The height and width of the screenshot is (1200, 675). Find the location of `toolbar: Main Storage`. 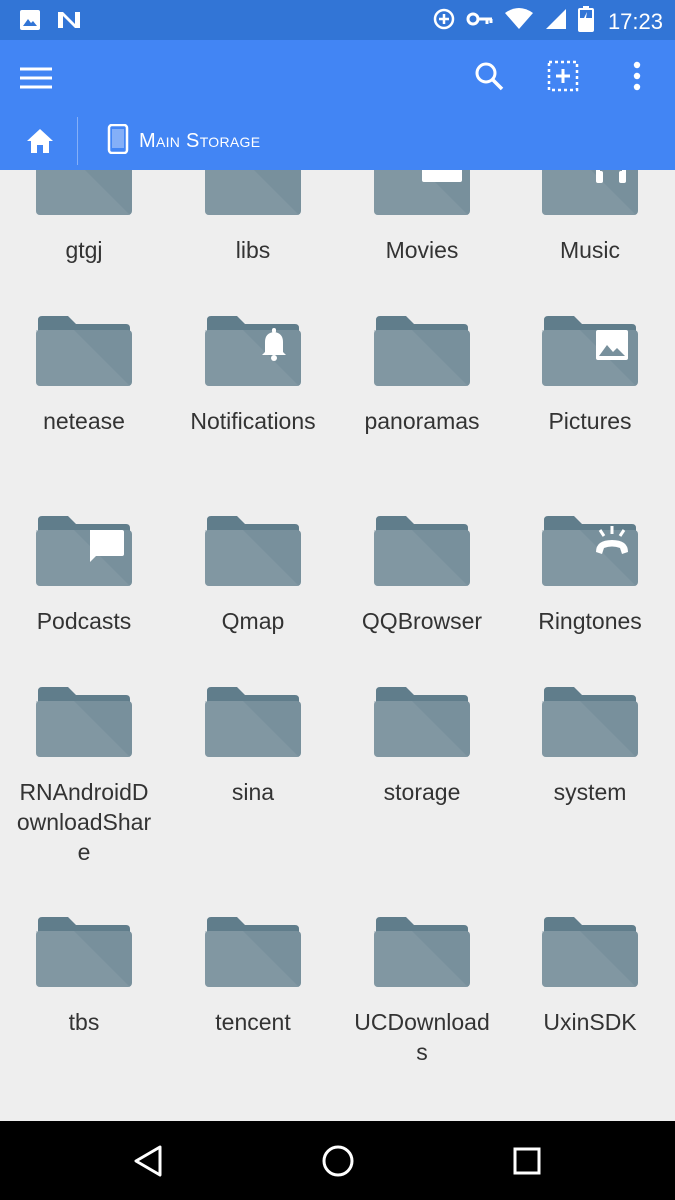

toolbar: Main Storage is located at coordinates (337, 105).